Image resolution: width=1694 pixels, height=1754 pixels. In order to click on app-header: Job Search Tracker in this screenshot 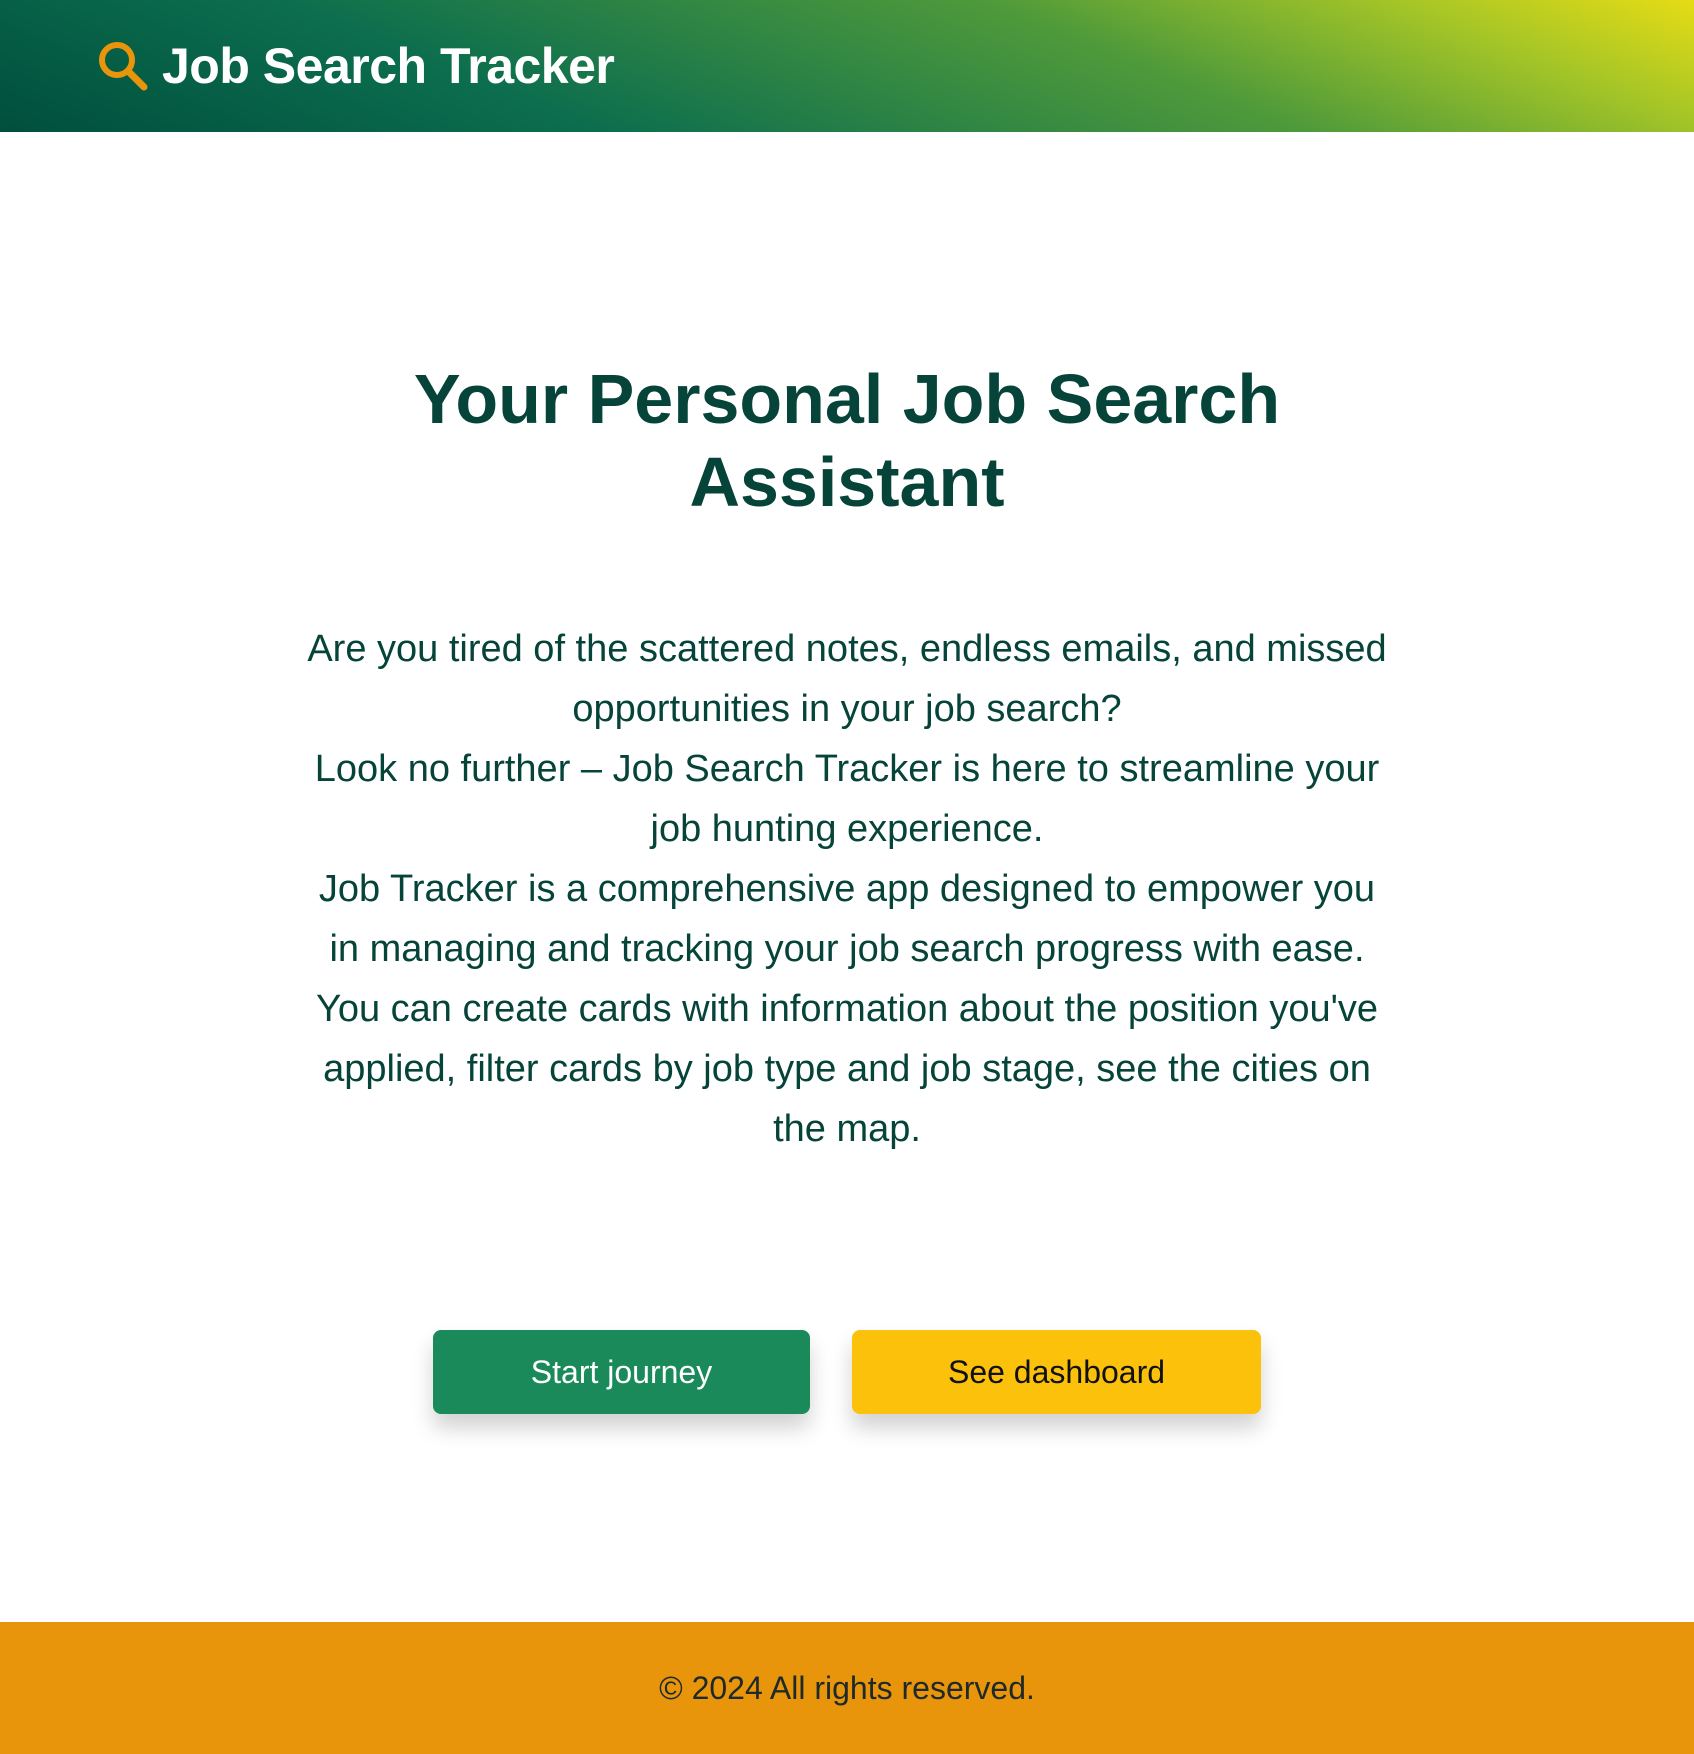, I will do `click(847, 66)`.